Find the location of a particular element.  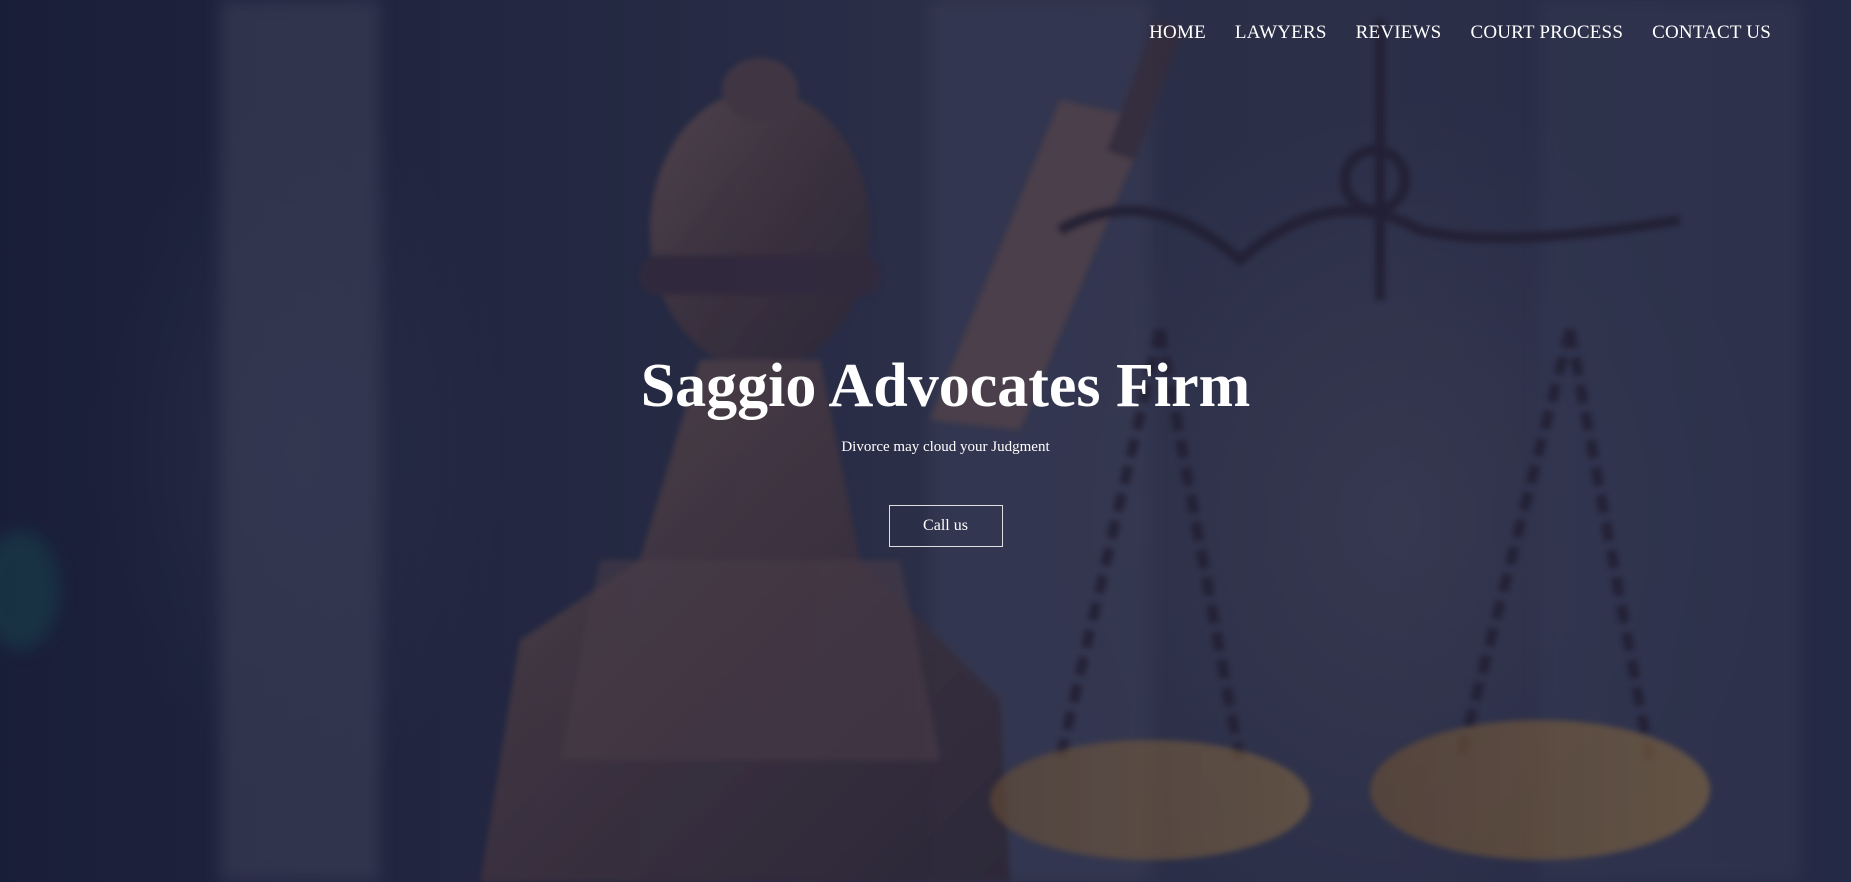

nav-home: HOME is located at coordinates (1177, 33).